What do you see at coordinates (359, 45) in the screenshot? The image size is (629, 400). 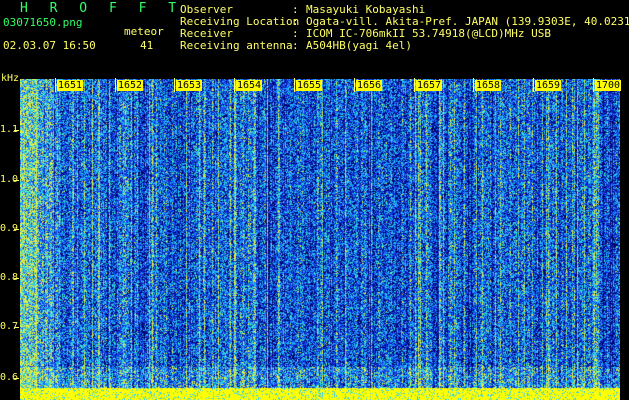 I see `antenna-value: A504HB(yagi 4el)` at bounding box center [359, 45].